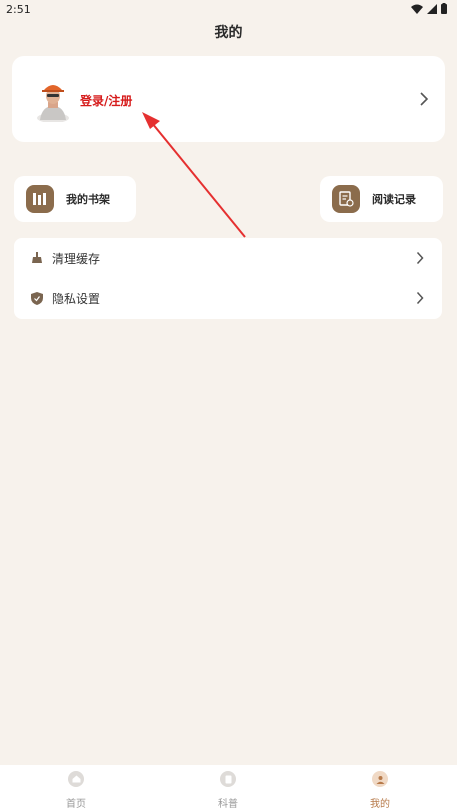 The height and width of the screenshot is (812, 457). I want to click on clear-cache-label: 清理缓存, so click(76, 258).